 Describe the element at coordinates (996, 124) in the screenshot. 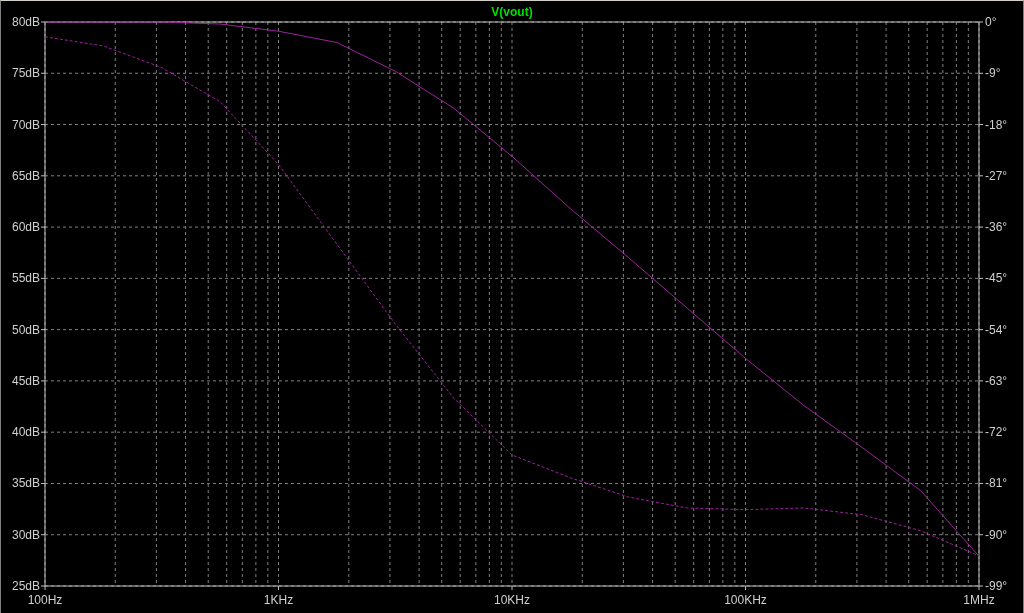

I see `axis-tick-label: -18°` at that location.